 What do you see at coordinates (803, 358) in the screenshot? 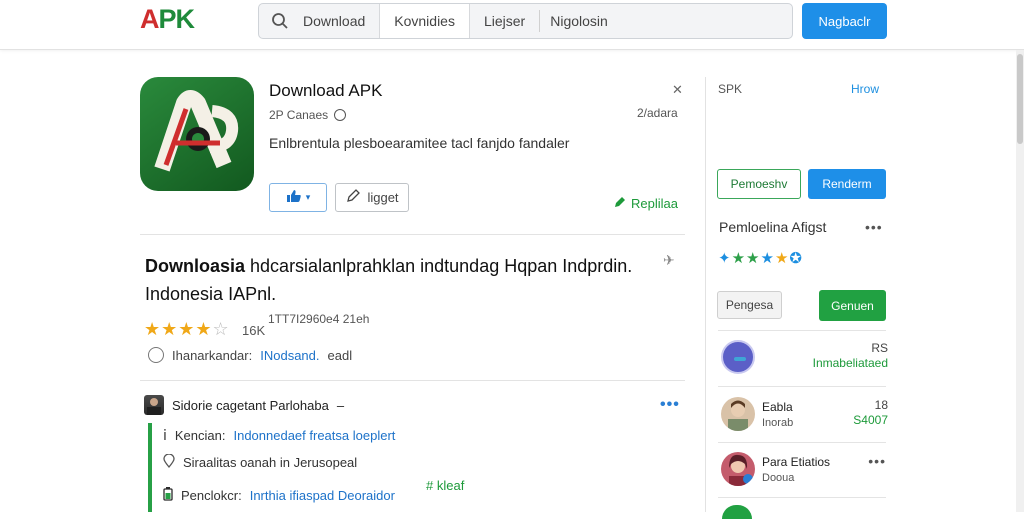
I see `sidebar-list-item: RS Inmabeliataed` at bounding box center [803, 358].